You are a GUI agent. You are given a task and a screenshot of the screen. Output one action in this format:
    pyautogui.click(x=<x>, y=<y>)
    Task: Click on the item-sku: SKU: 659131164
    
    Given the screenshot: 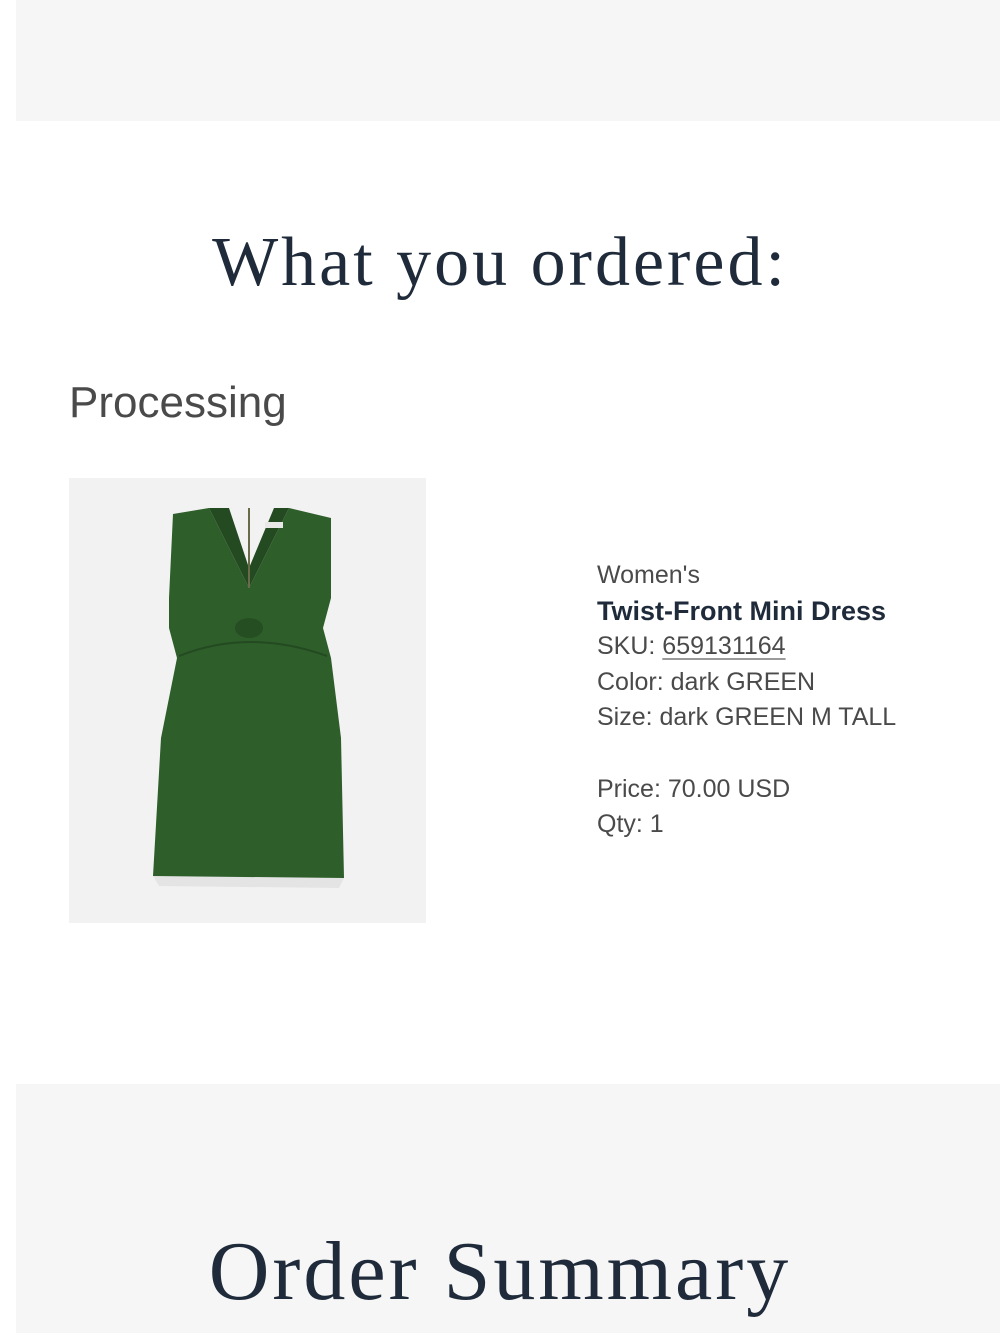 What is the action you would take?
    pyautogui.click(x=792, y=647)
    